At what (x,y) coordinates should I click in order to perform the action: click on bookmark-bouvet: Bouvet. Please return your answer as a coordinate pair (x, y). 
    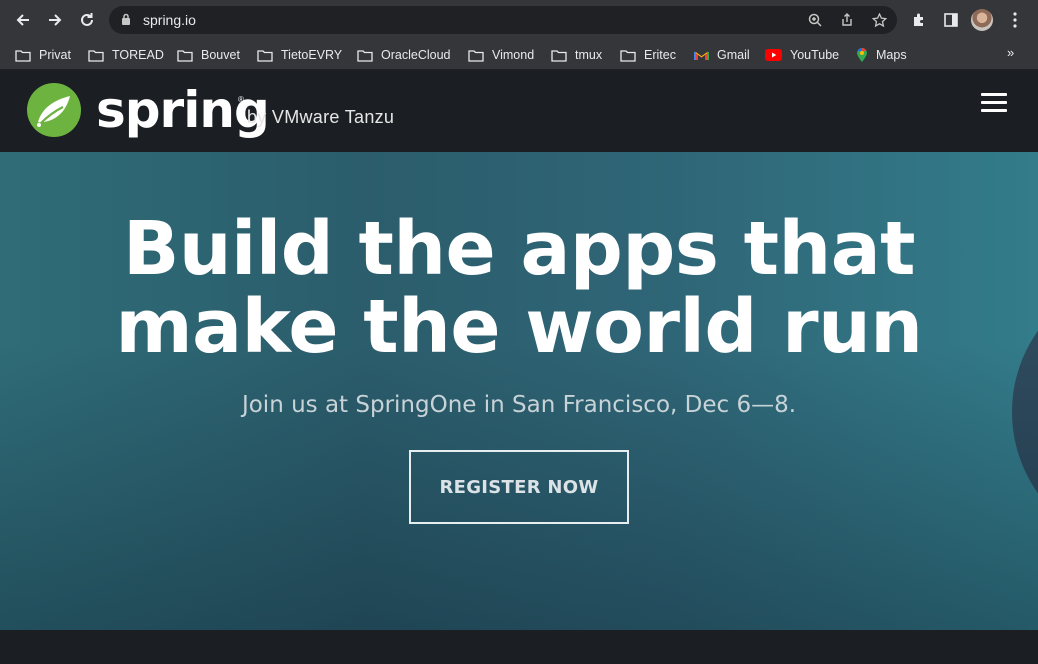
    Looking at the image, I should click on (208, 55).